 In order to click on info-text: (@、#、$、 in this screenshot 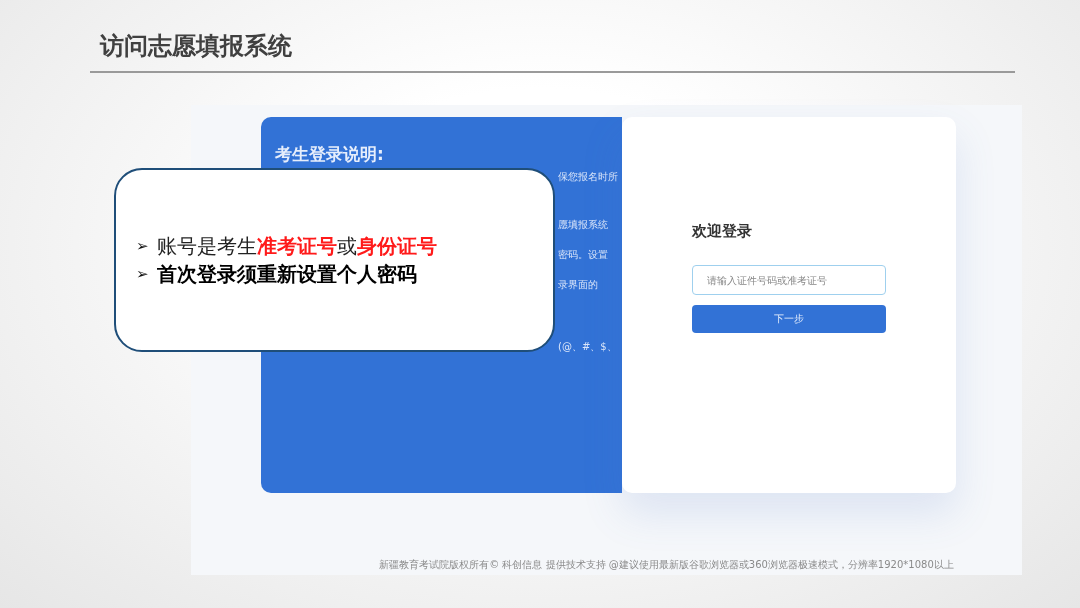, I will do `click(587, 347)`.